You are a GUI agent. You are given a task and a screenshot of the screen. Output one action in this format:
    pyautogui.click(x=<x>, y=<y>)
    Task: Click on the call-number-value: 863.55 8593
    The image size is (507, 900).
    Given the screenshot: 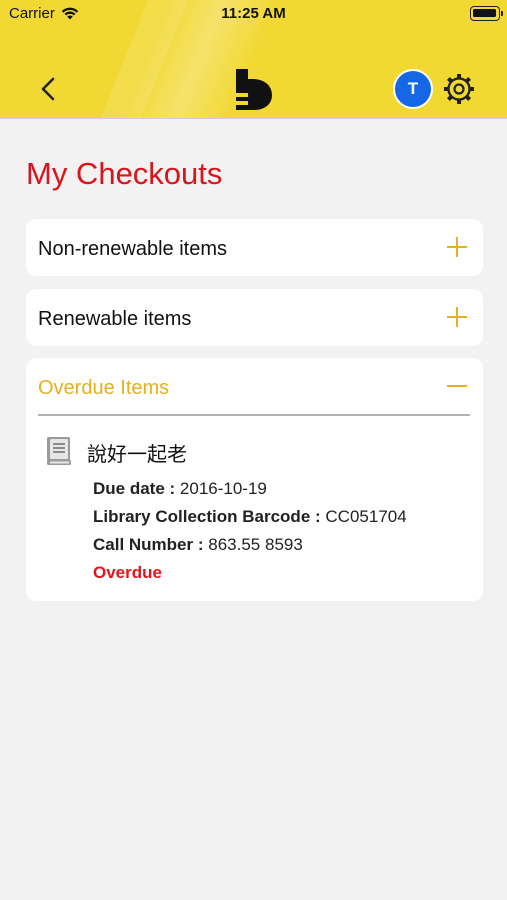 What is the action you would take?
    pyautogui.click(x=255, y=544)
    